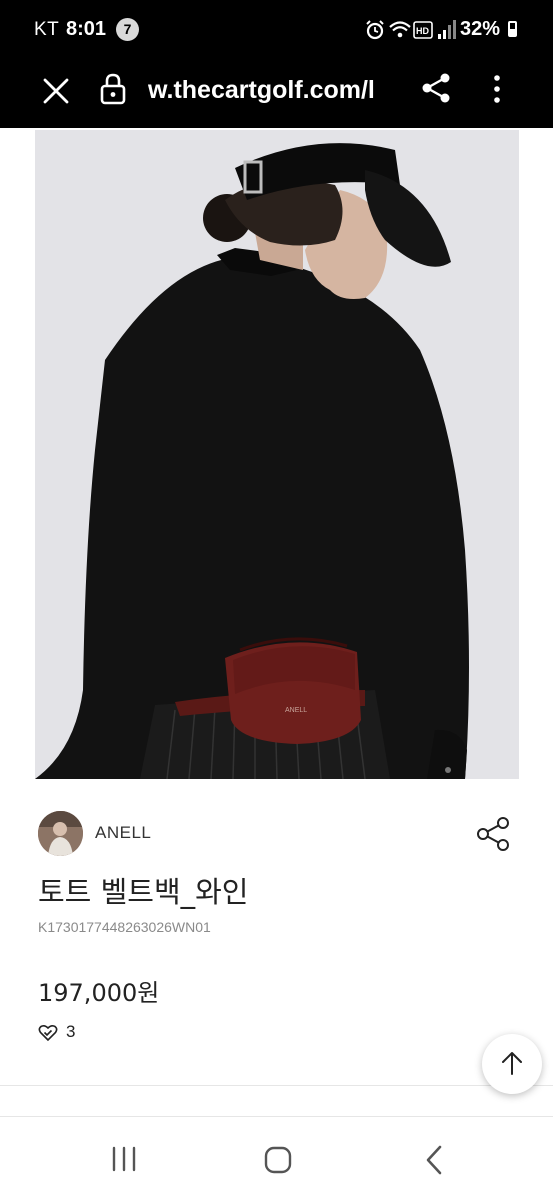 The width and height of the screenshot is (553, 1200). I want to click on divider, so click(276, 1085).